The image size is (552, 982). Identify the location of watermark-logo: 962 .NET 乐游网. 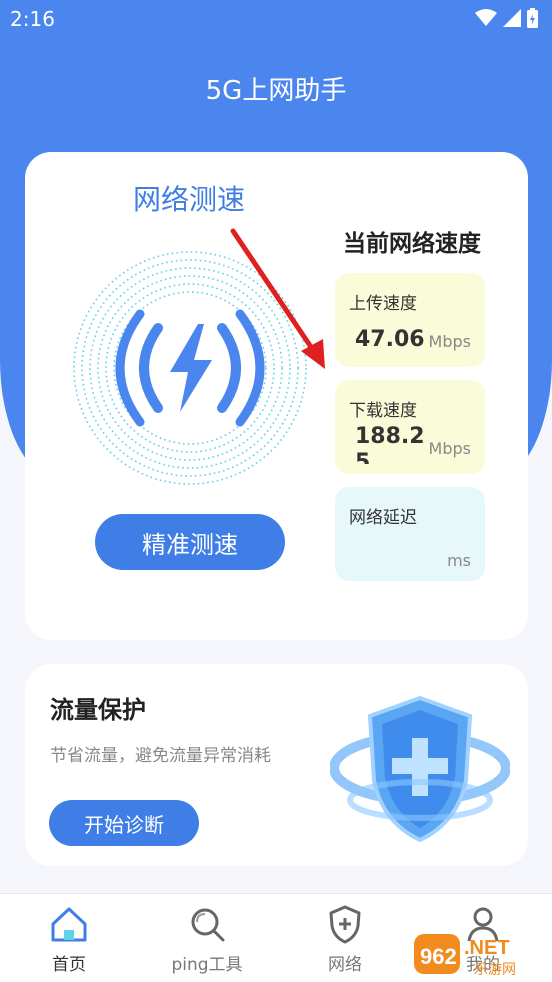
(465, 956).